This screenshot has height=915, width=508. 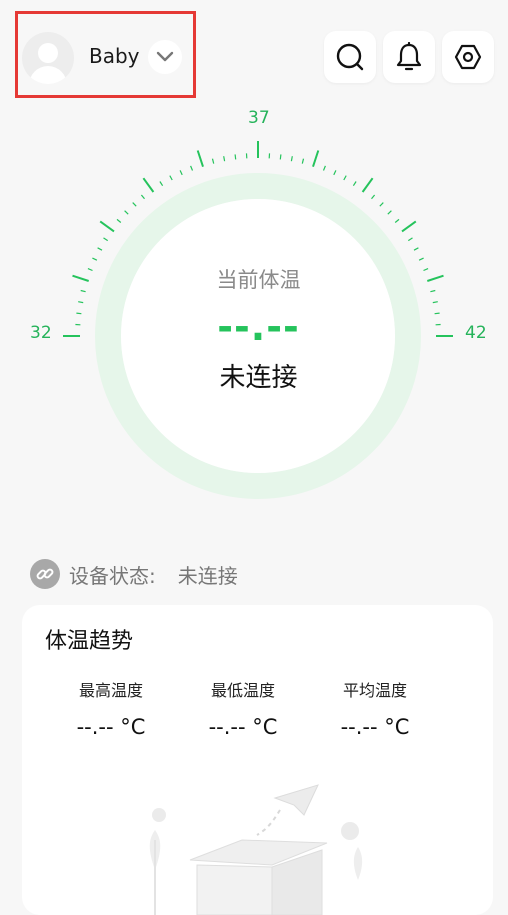 What do you see at coordinates (89, 639) in the screenshot?
I see `trend-title: 体温趋势` at bounding box center [89, 639].